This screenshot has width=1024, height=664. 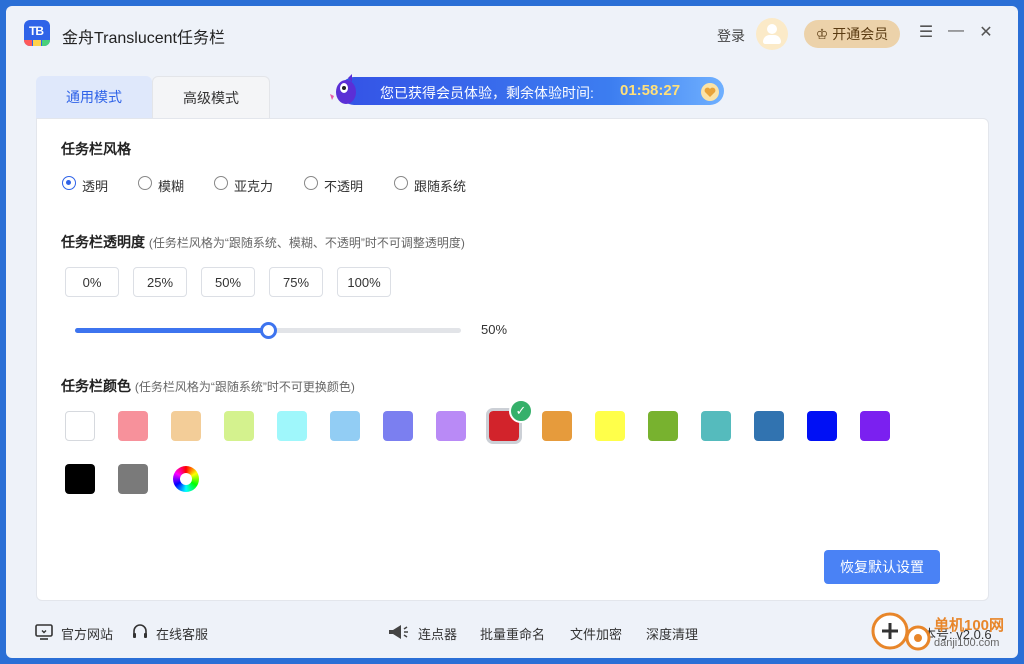 What do you see at coordinates (296, 282) in the screenshot?
I see `opacity-preset-75: 75%` at bounding box center [296, 282].